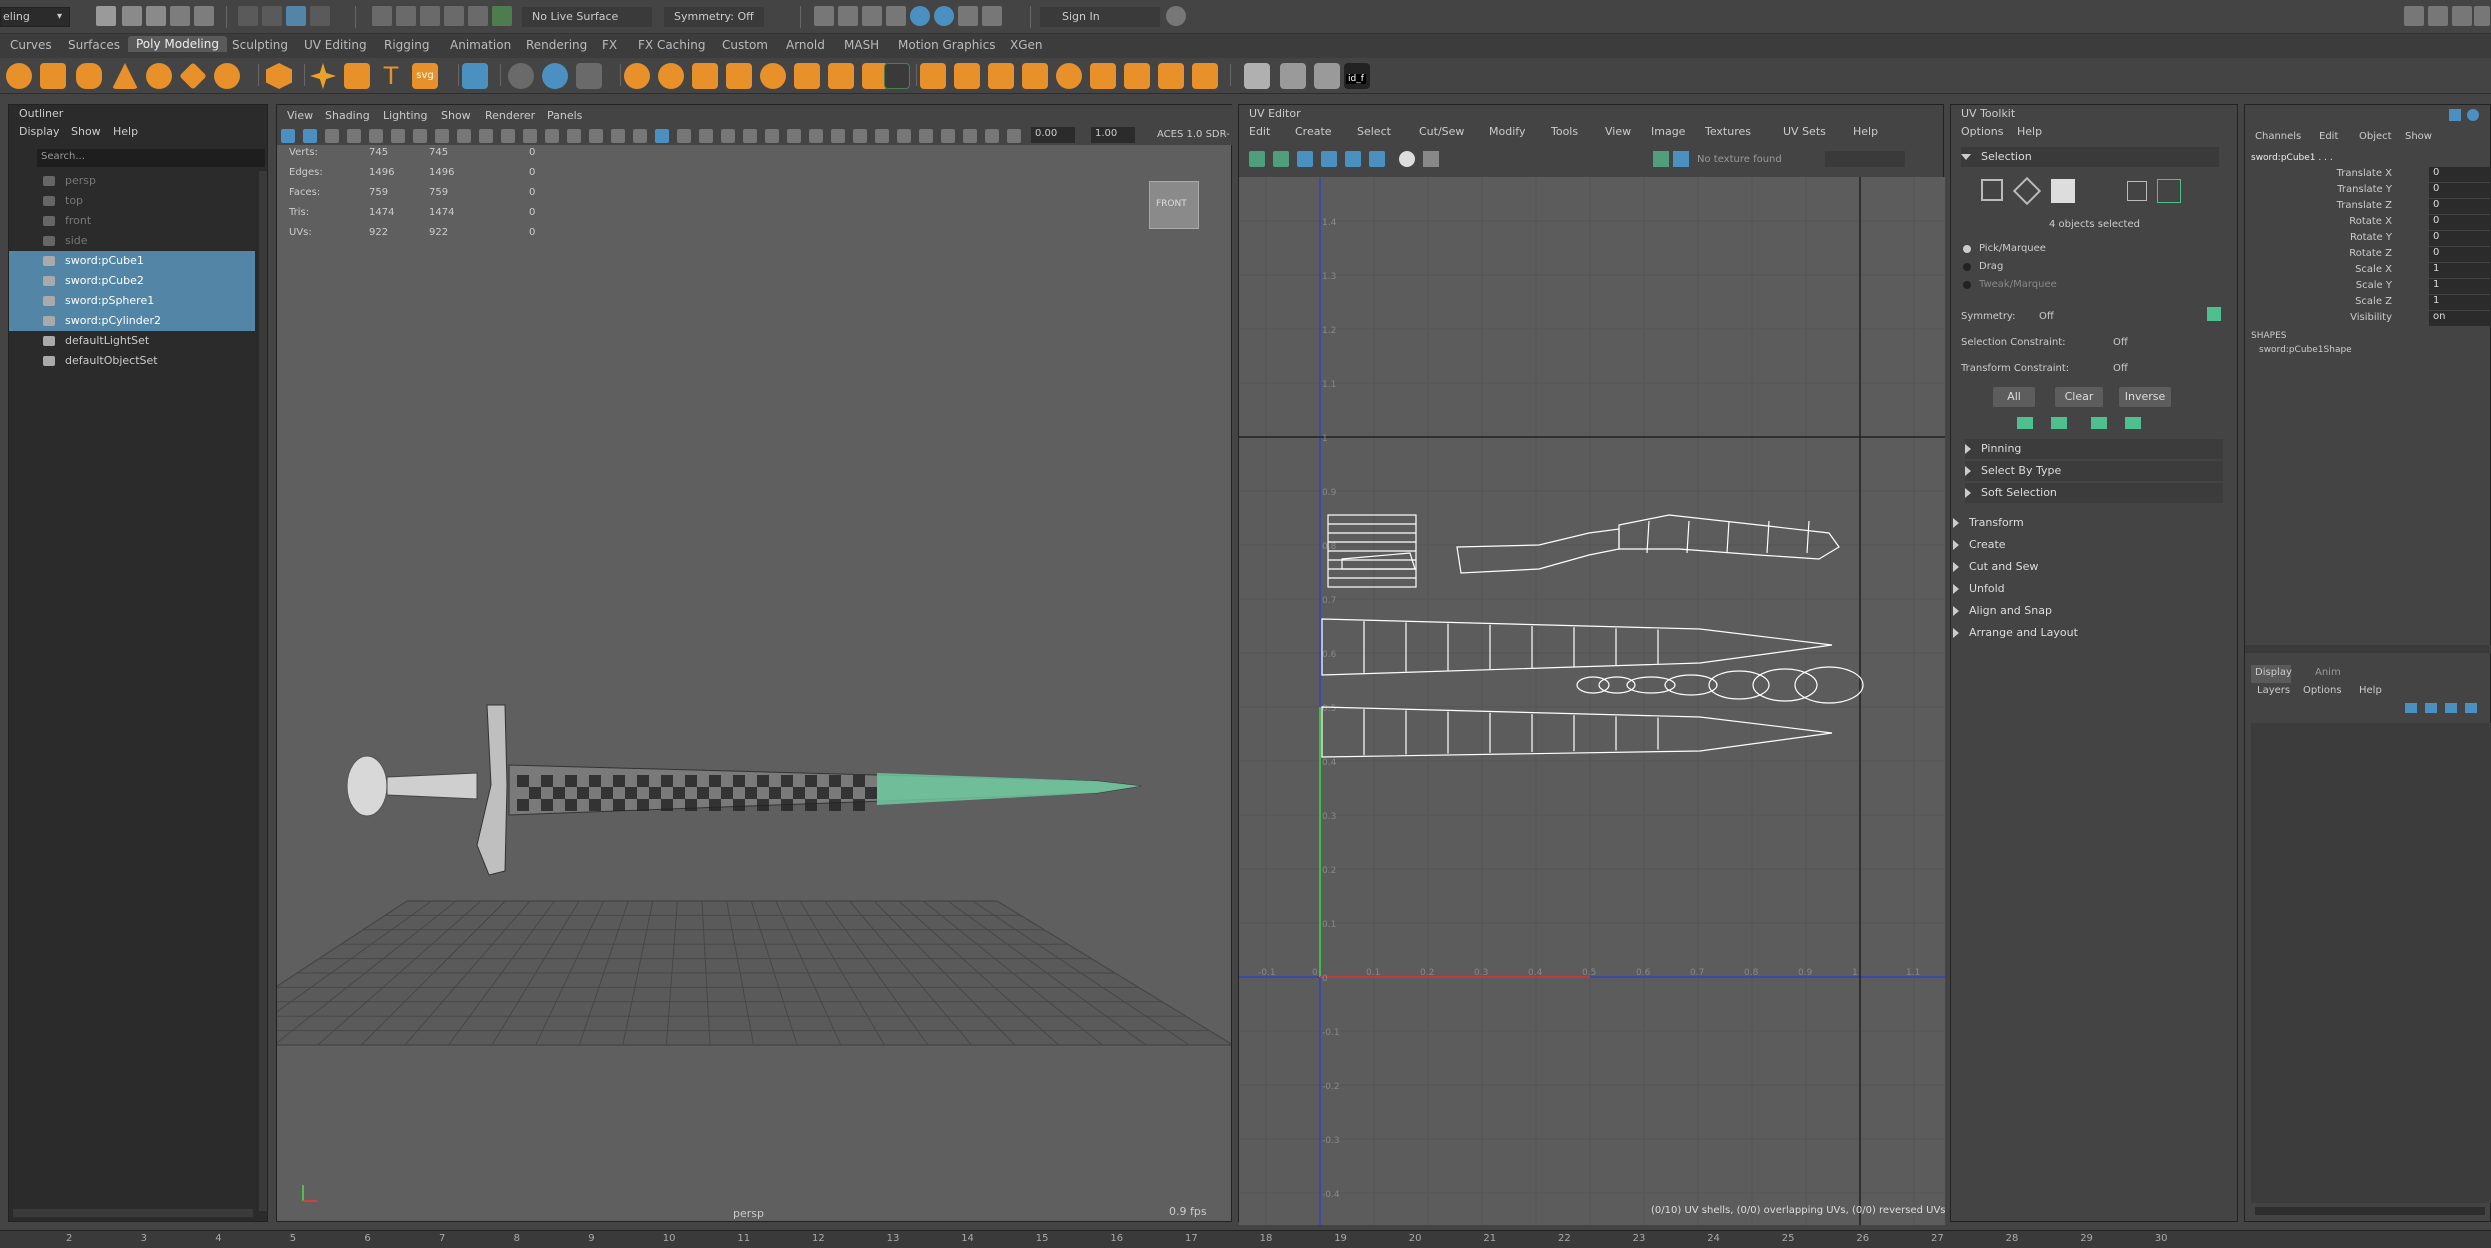 Image resolution: width=2491 pixels, height=1248 pixels. Describe the element at coordinates (2025, 423) in the screenshot. I see `grow-selection-icon` at that location.